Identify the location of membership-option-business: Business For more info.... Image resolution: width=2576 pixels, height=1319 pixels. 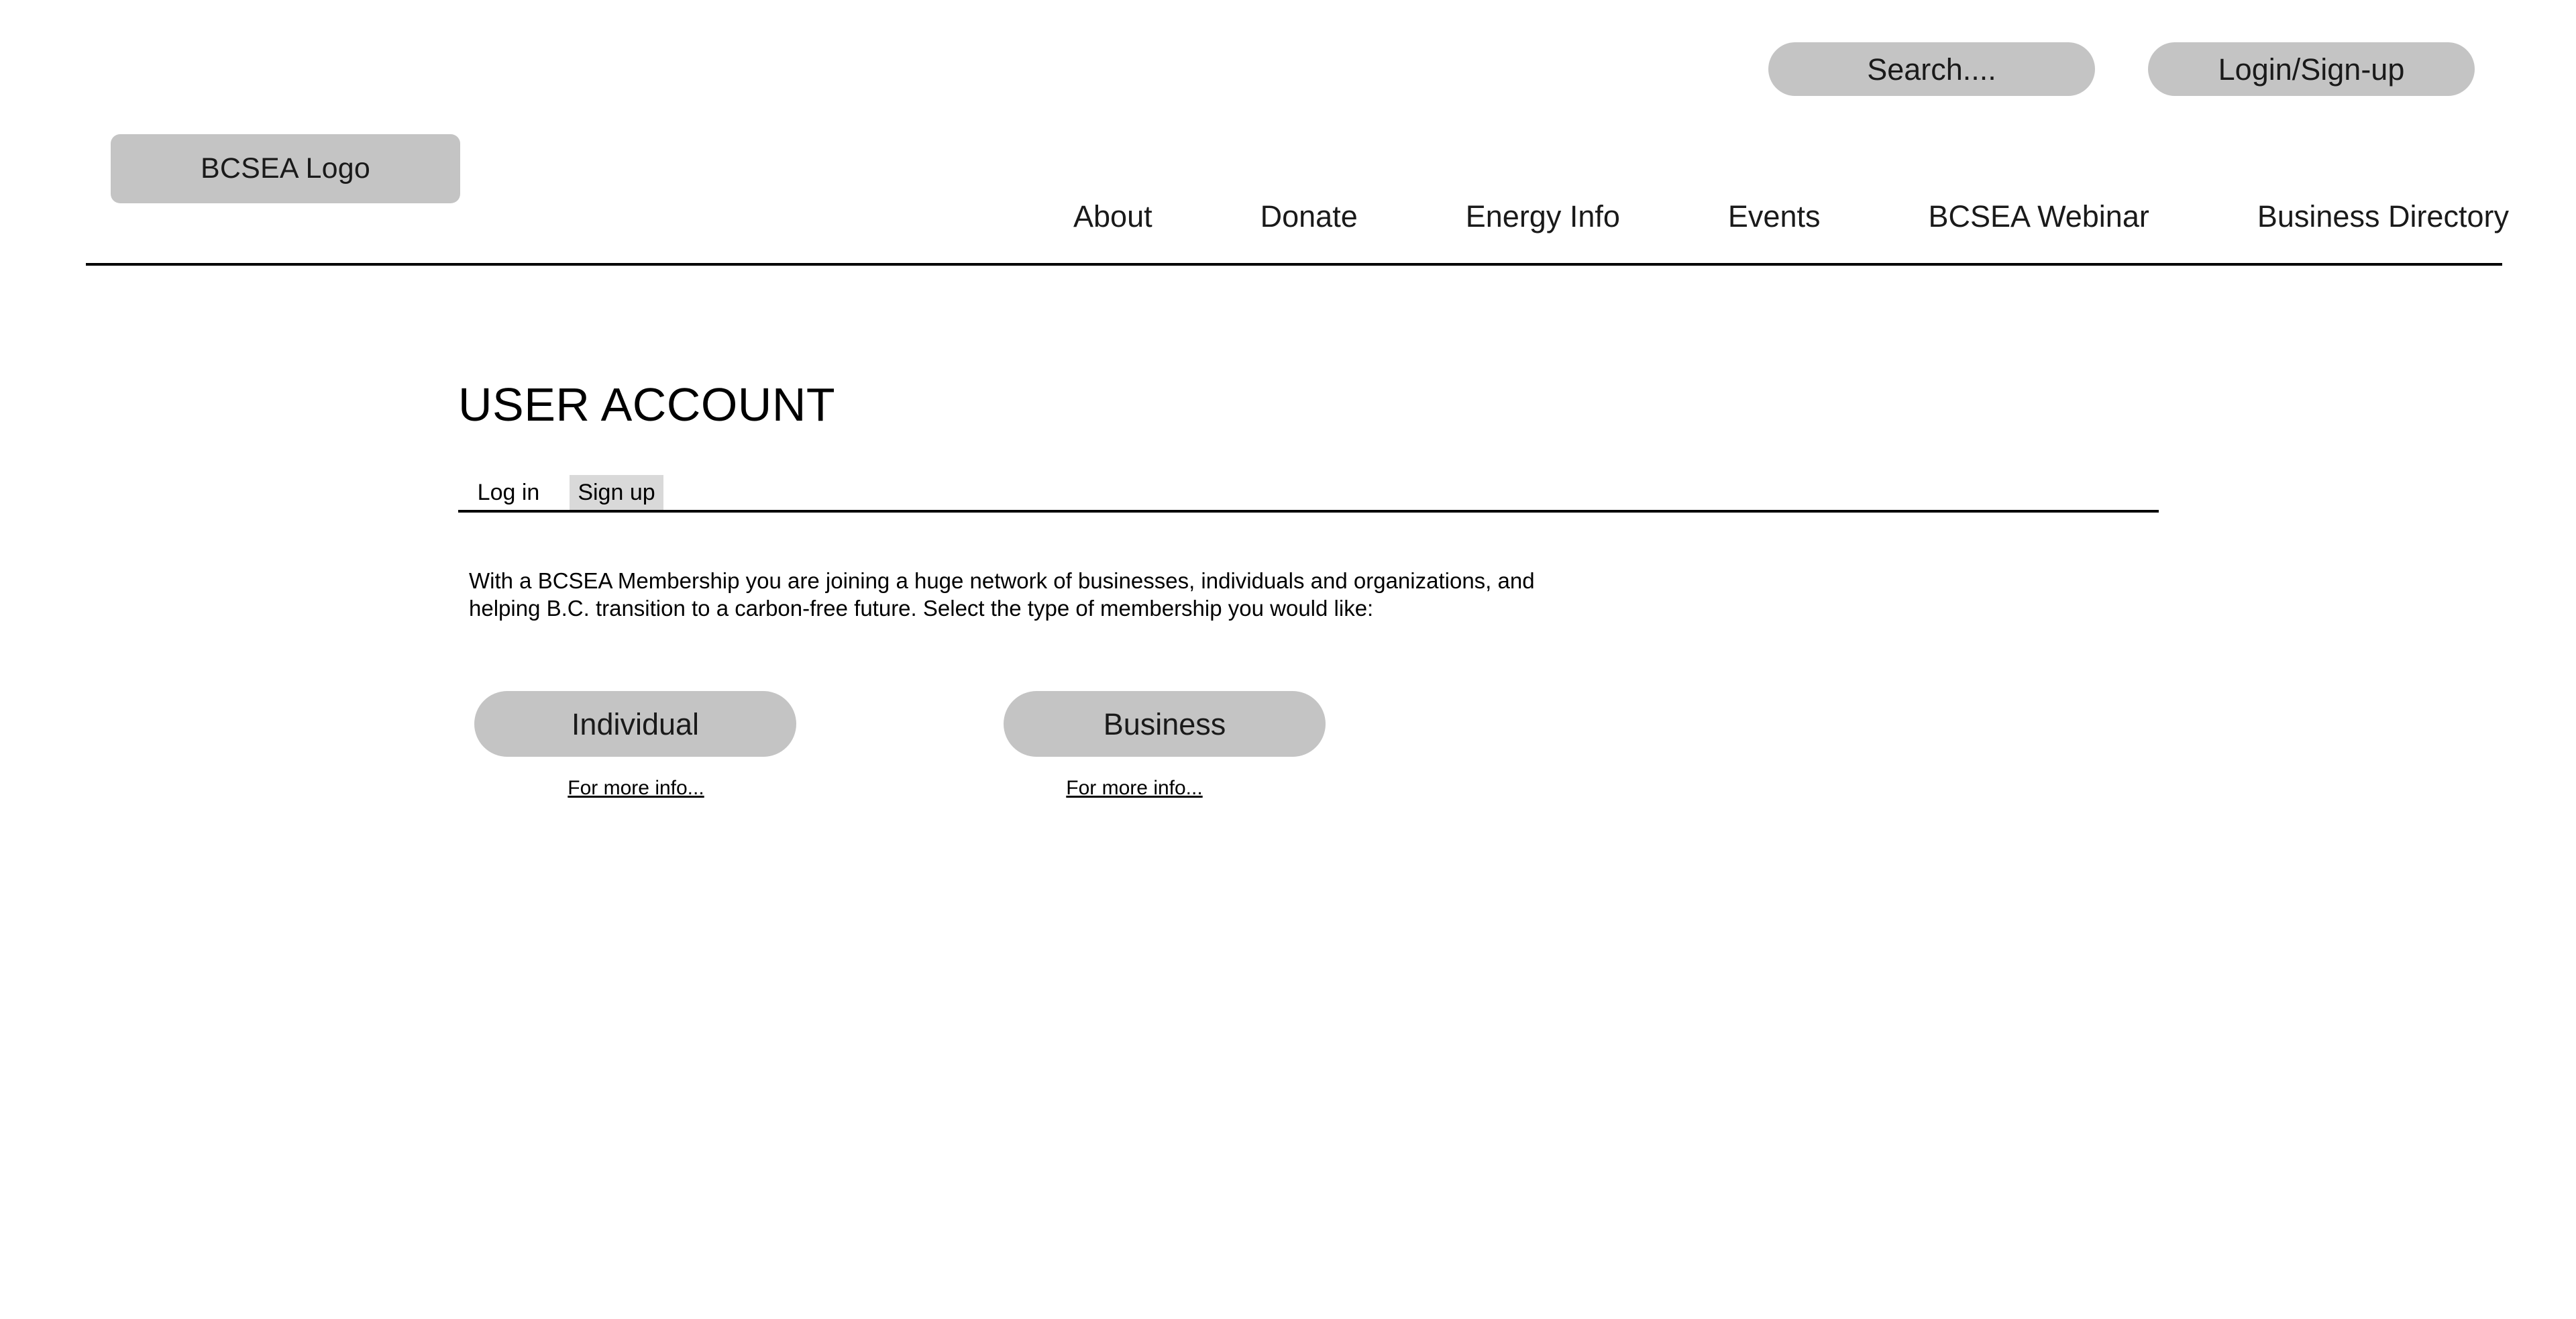
(1165, 751).